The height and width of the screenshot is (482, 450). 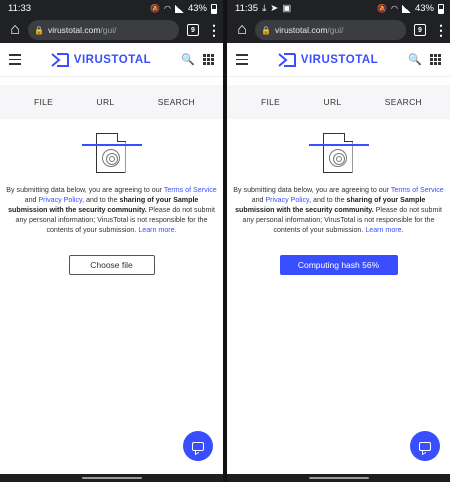 I want to click on status-bar: 11:33 🔕 ◠ 43%, so click(x=111, y=8).